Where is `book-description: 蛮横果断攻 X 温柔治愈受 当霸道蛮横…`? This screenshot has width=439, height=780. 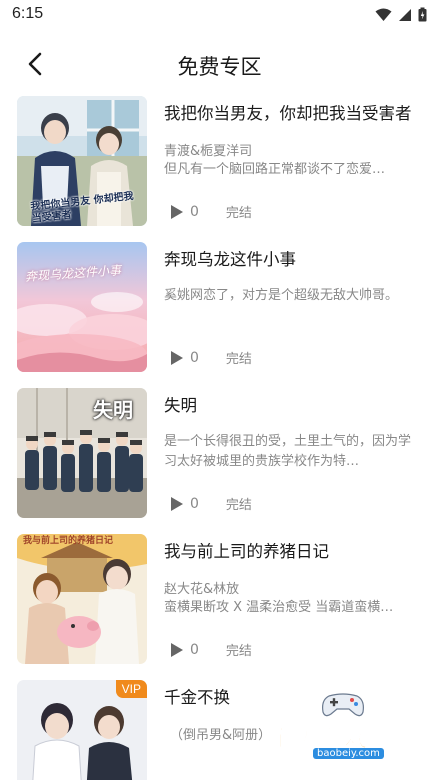
book-description: 蛮横果断攻 X 温柔治愈受 当霸道蛮横… is located at coordinates (279, 607).